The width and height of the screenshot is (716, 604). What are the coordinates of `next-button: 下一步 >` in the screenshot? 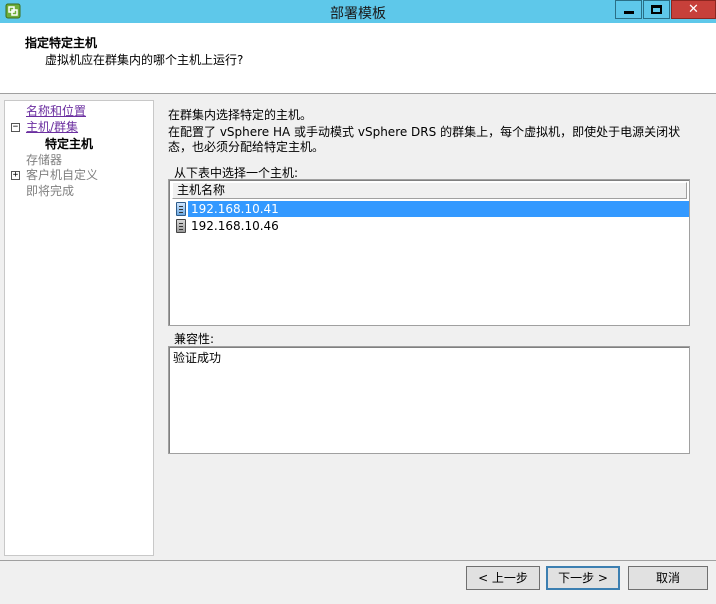 It's located at (583, 578).